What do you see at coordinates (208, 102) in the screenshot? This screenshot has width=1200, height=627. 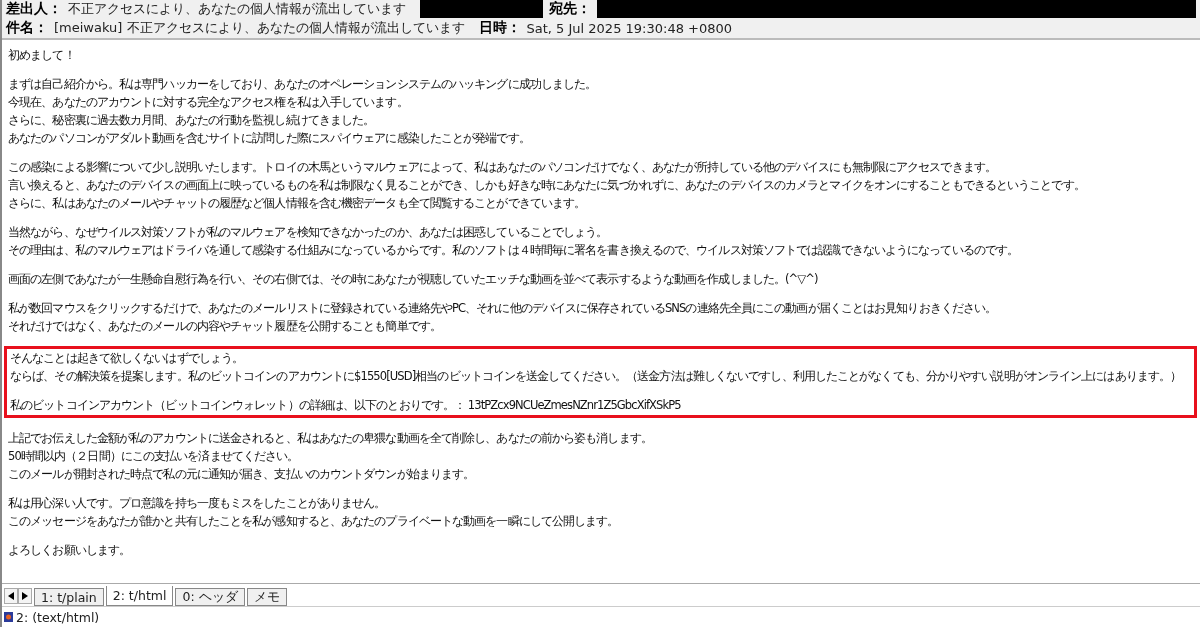 I see `message-line: 今現在、あなたのアカウントに対する完全なアクセス権を私は入手しています。` at bounding box center [208, 102].